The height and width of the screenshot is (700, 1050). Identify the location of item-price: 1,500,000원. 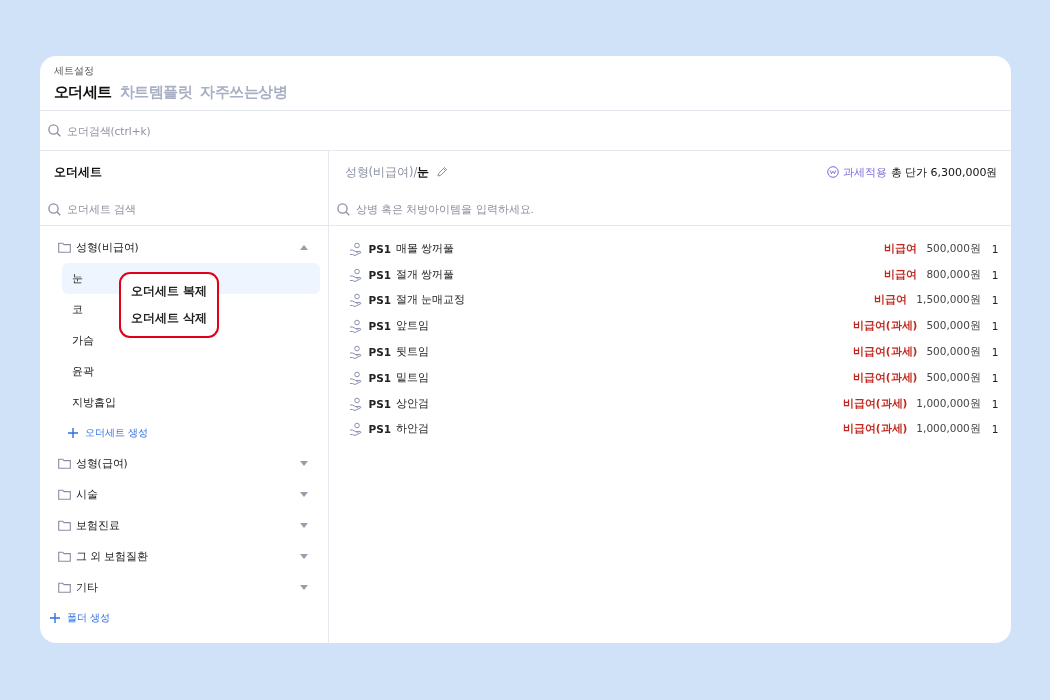
(948, 300).